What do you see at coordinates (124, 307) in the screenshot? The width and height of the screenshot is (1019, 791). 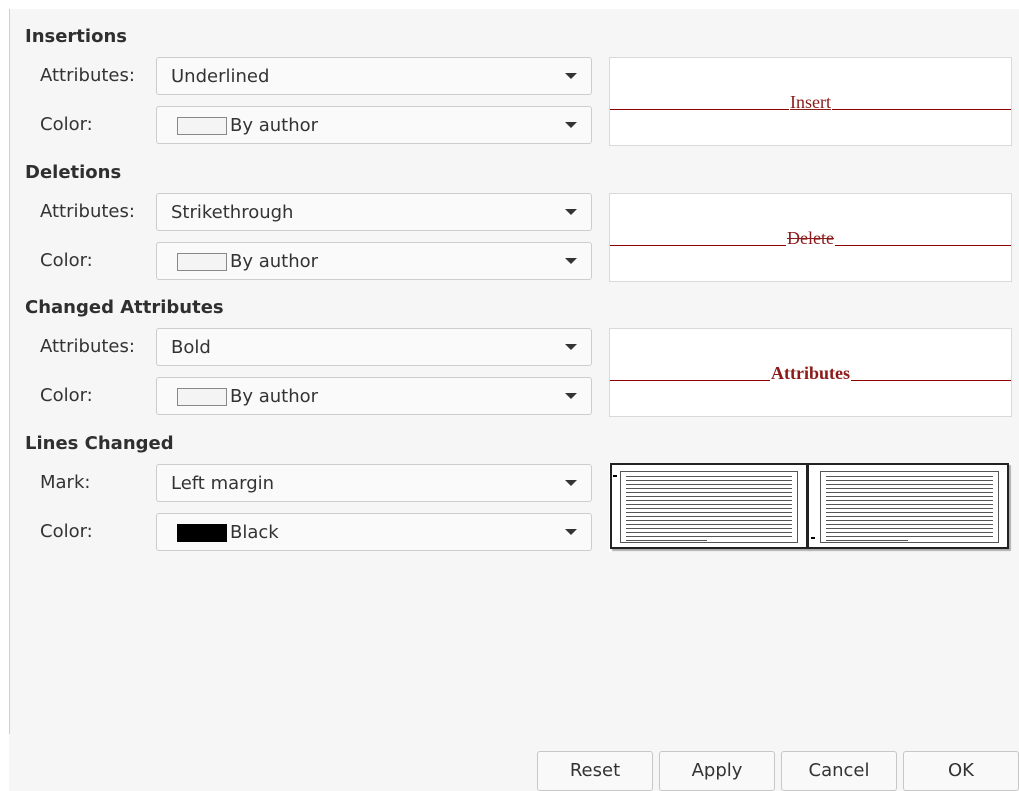 I see `changed-attributes-title: Changed Attributes` at bounding box center [124, 307].